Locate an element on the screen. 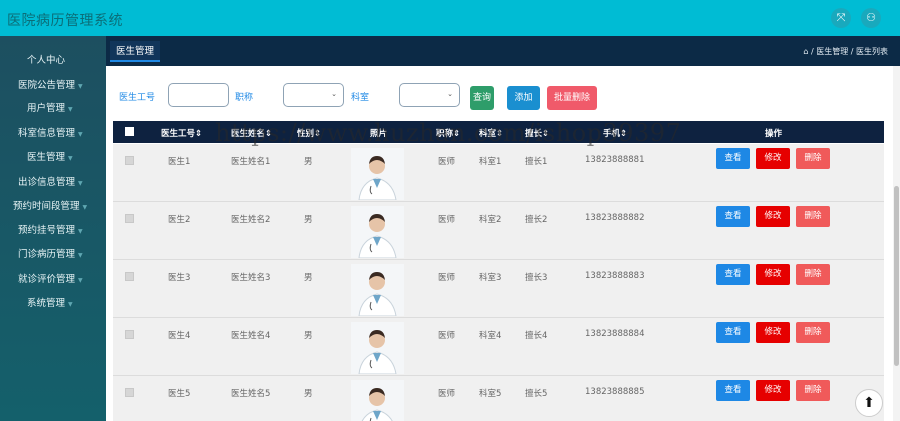  sidebar-item-label: 预约时间段管理 is located at coordinates (46, 206).